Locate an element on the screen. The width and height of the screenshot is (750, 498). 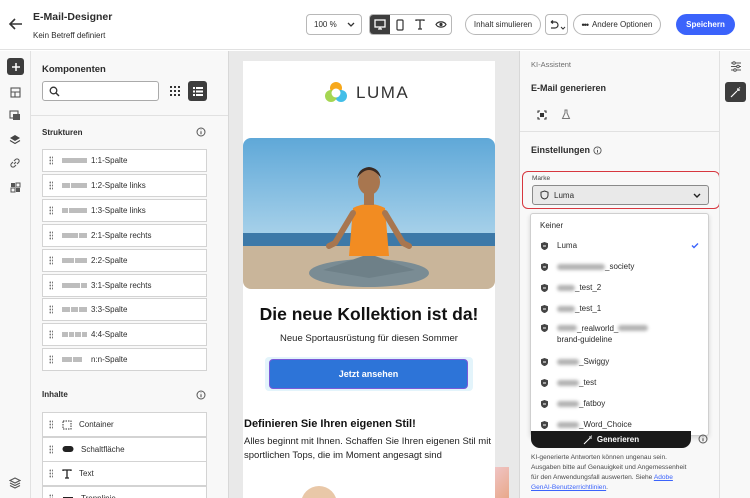
simulate-content-button: Inhalt simulieren is located at coordinates (503, 24).